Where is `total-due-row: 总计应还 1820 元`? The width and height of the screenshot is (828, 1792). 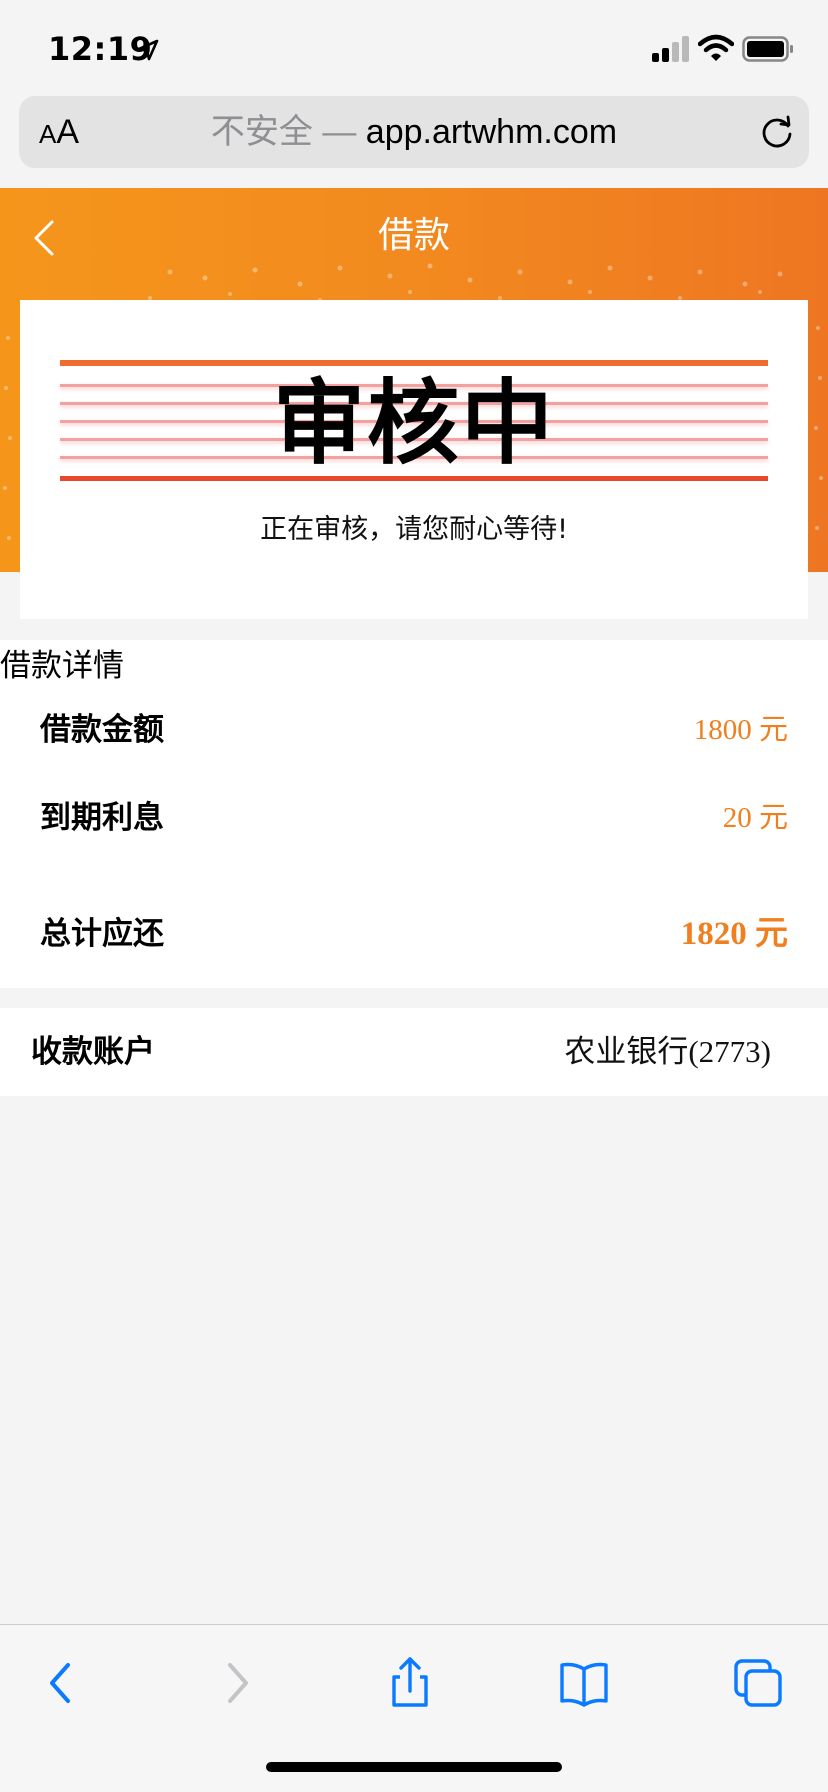
total-due-row: 总计应还 1820 元 is located at coordinates (414, 934).